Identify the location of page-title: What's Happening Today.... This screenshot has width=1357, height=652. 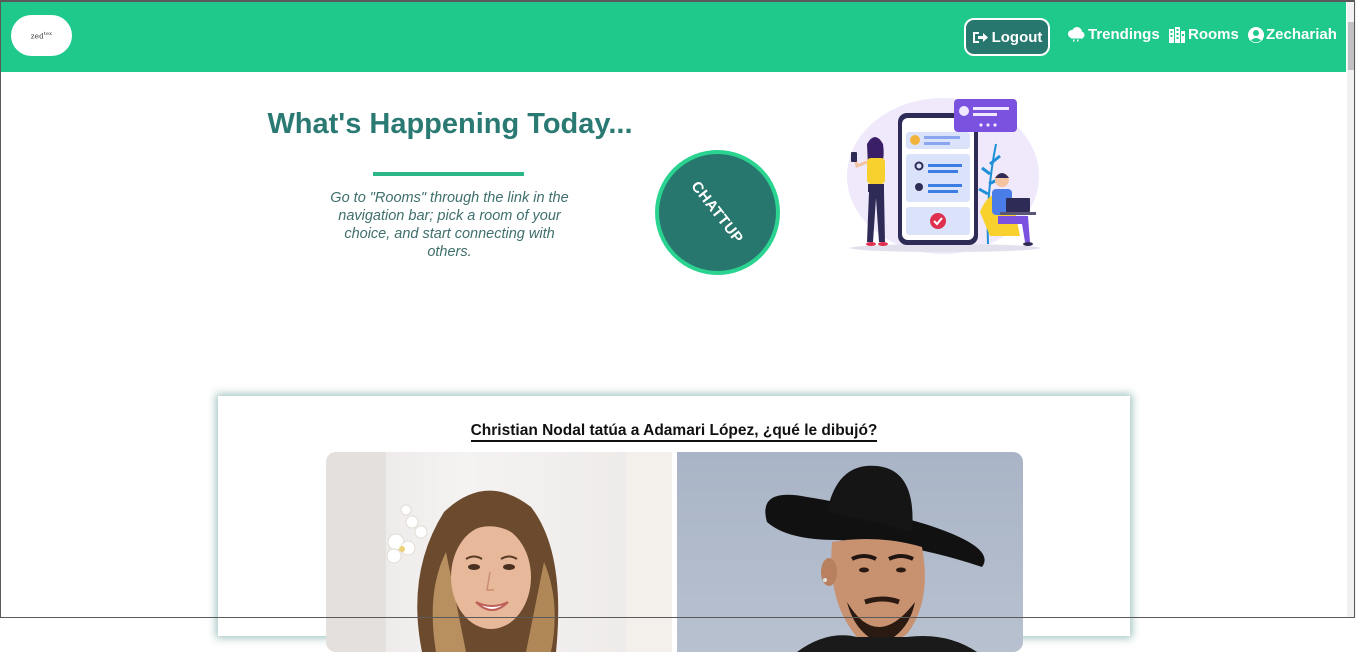
(450, 124).